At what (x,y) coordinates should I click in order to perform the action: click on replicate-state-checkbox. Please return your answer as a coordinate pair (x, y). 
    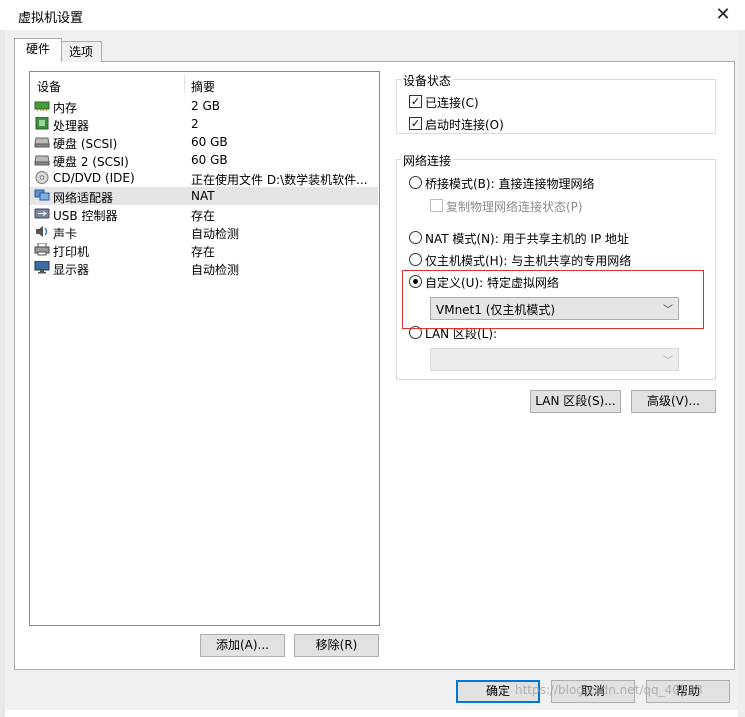
    Looking at the image, I should click on (436, 205).